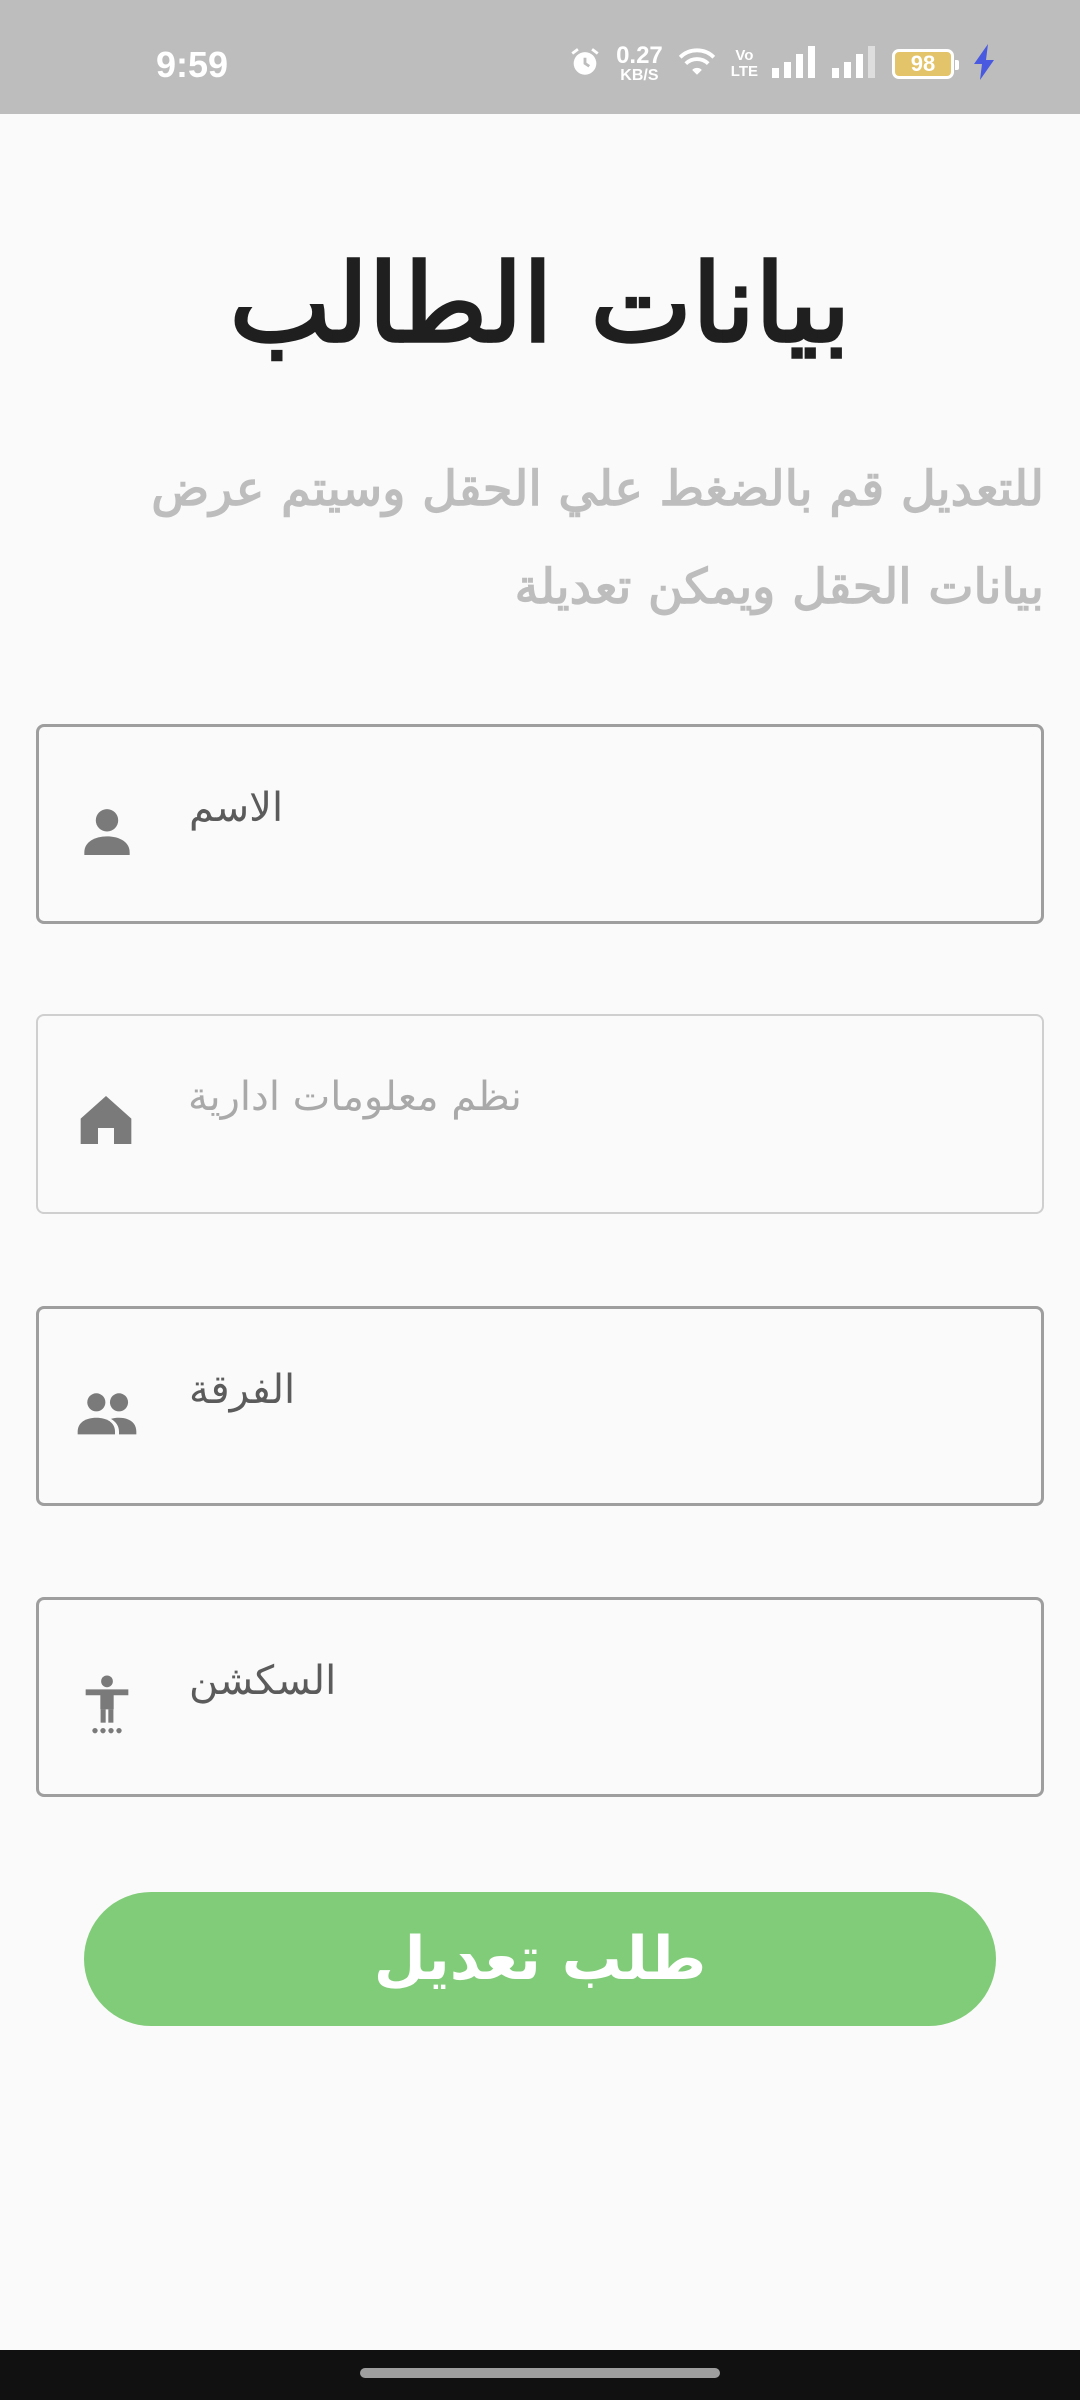  I want to click on level-field: الفرقة, so click(540, 1406).